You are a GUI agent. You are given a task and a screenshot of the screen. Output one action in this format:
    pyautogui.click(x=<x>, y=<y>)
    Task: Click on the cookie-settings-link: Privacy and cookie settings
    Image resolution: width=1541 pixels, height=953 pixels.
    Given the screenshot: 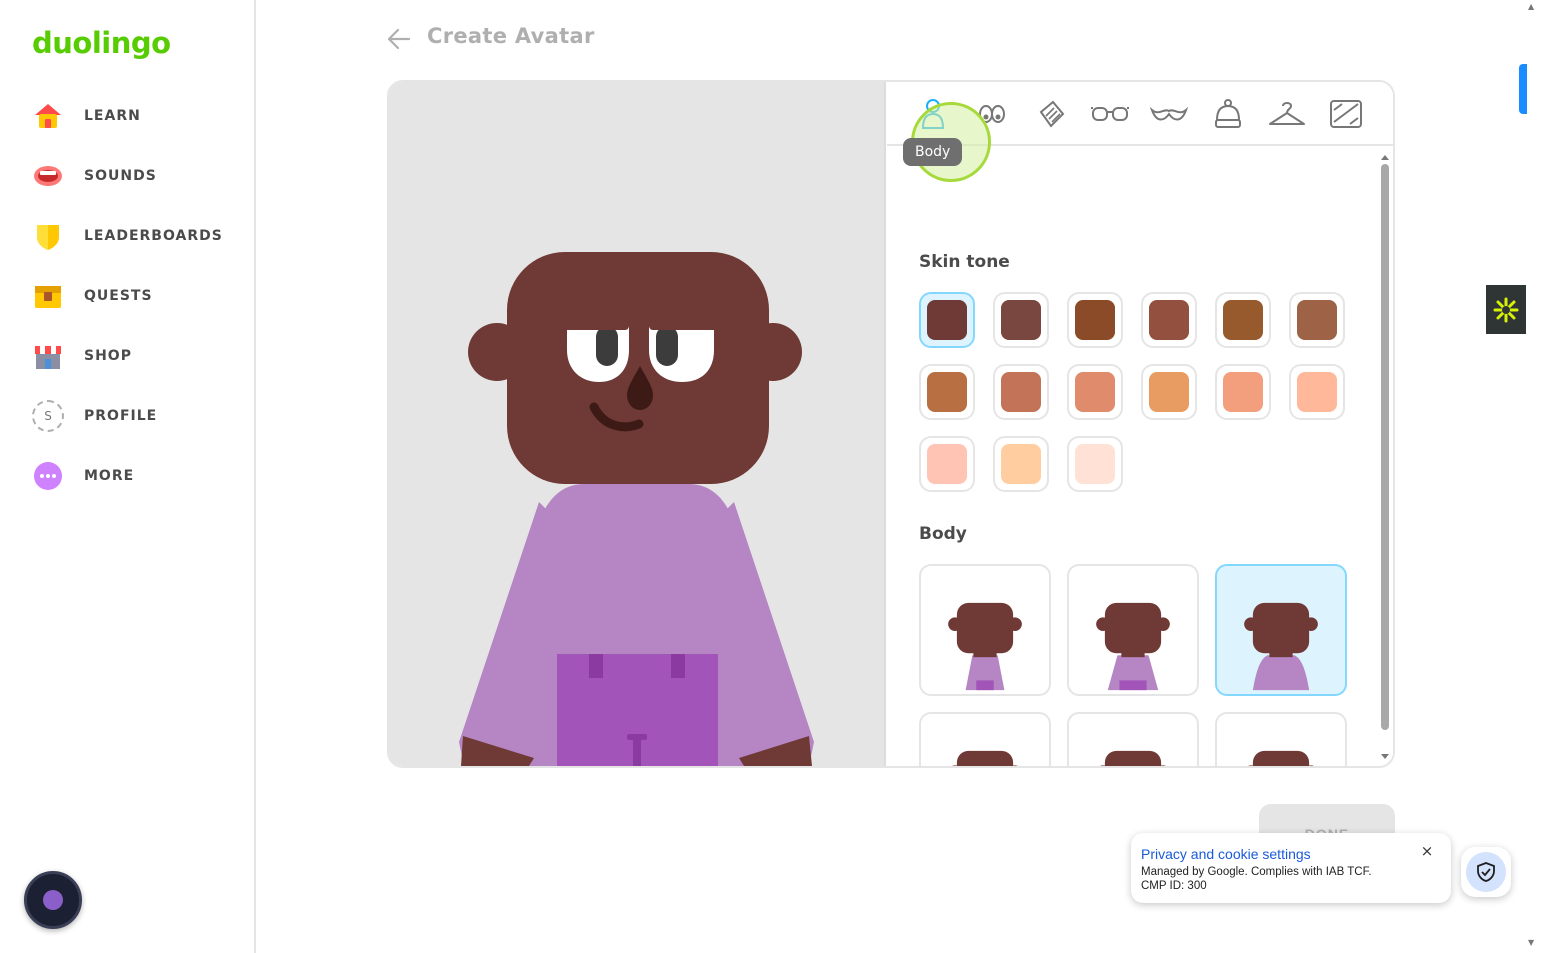 What is the action you would take?
    pyautogui.click(x=1226, y=854)
    